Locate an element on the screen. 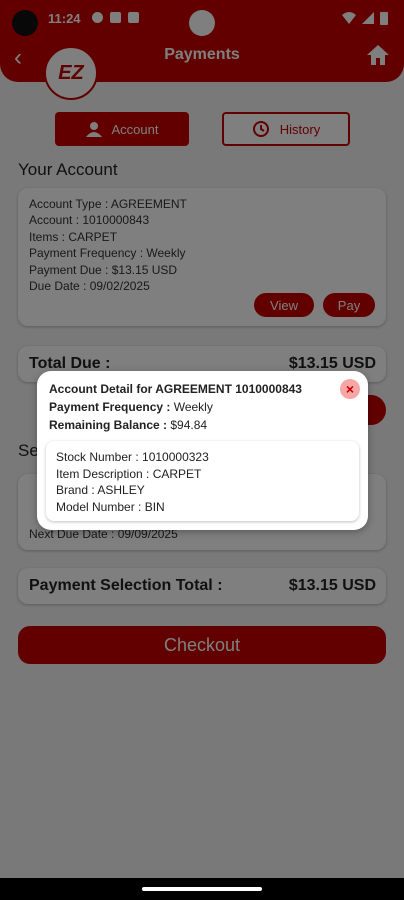  brand: Brand : ASHLEY is located at coordinates (100, 490).